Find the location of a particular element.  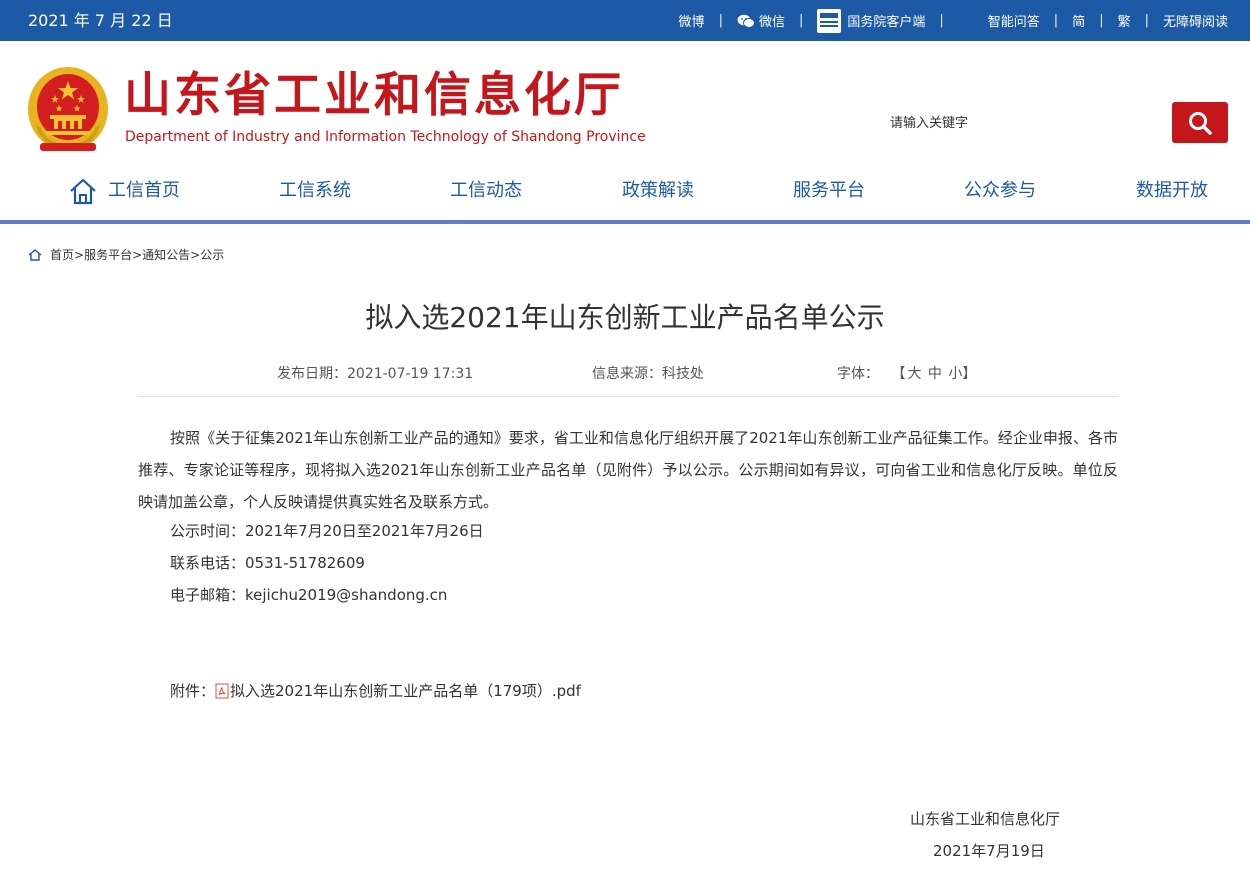

main-nav: 工信首页 工信系统 工信动态 政策解读 服务平台 公众参与 数据开放 is located at coordinates (625, 191).